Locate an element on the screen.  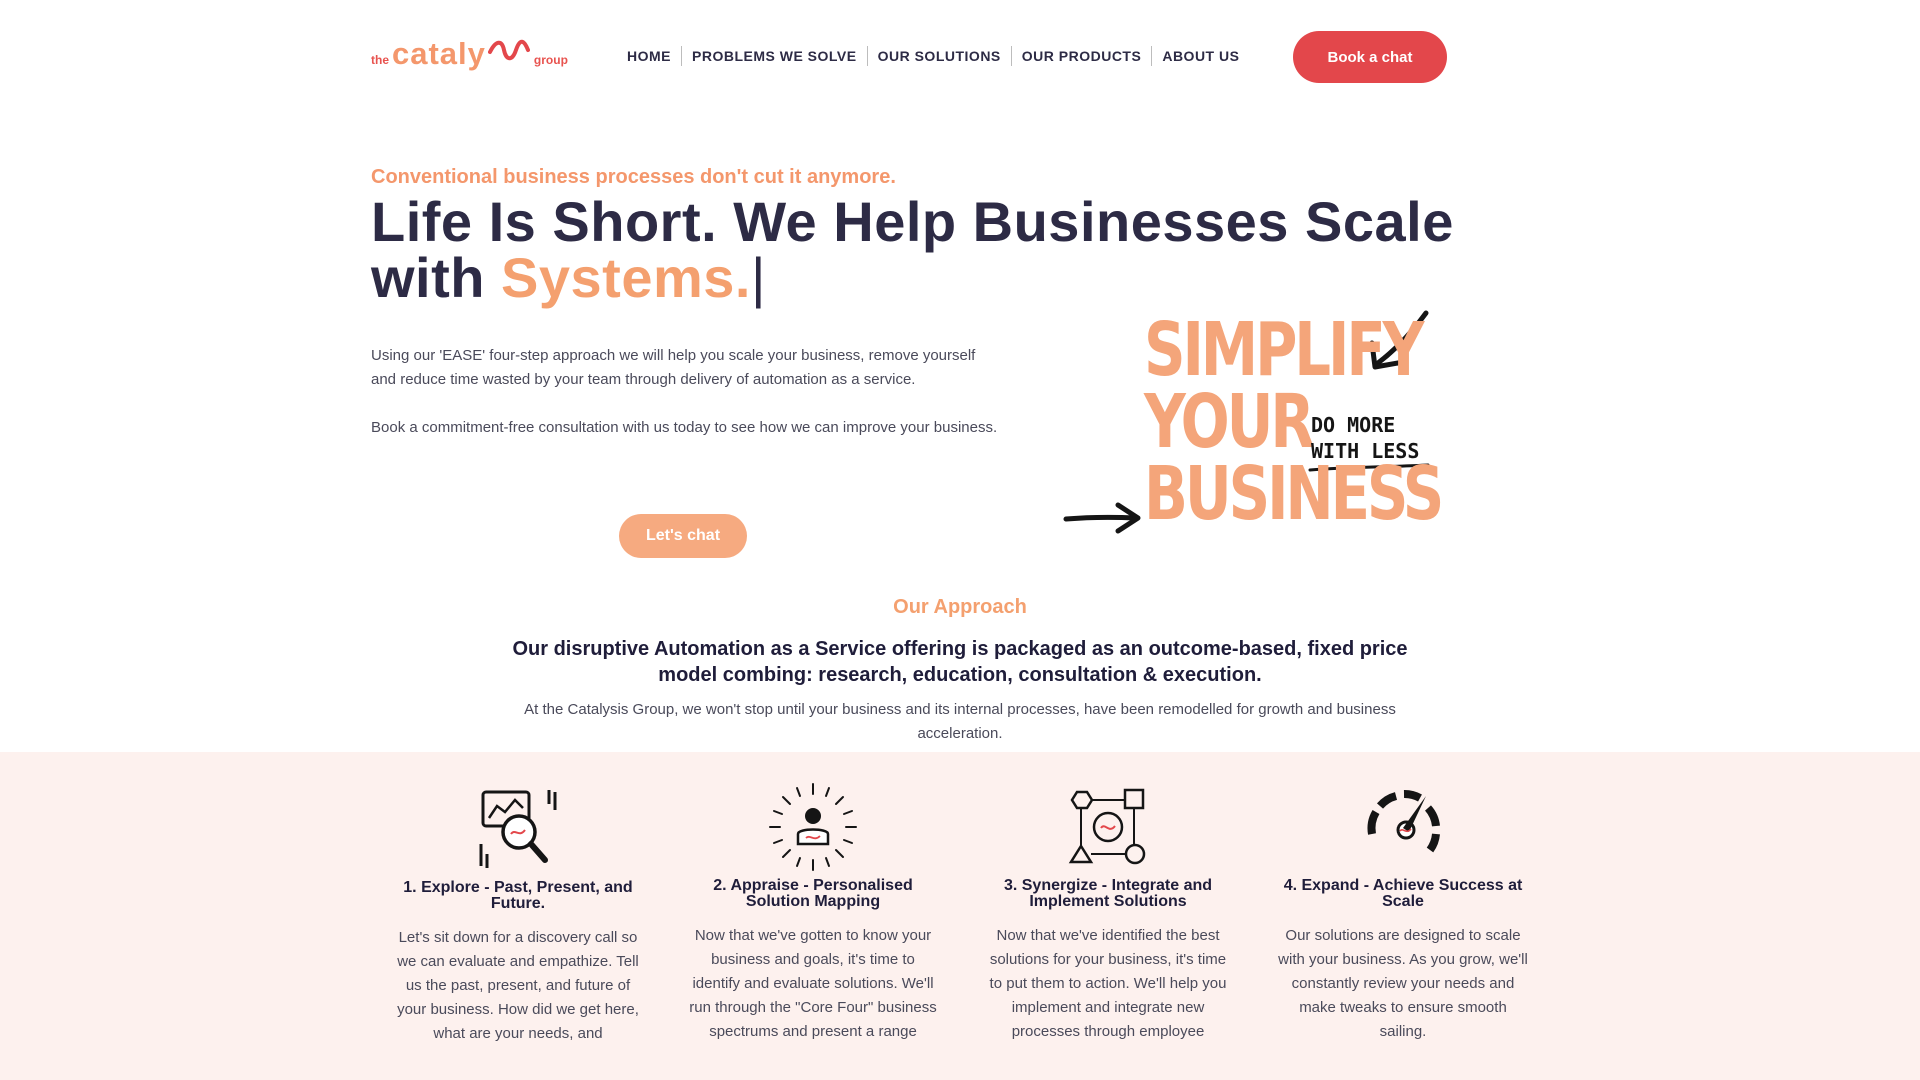
graphic-business: BUSINESS is located at coordinates (1294, 494).